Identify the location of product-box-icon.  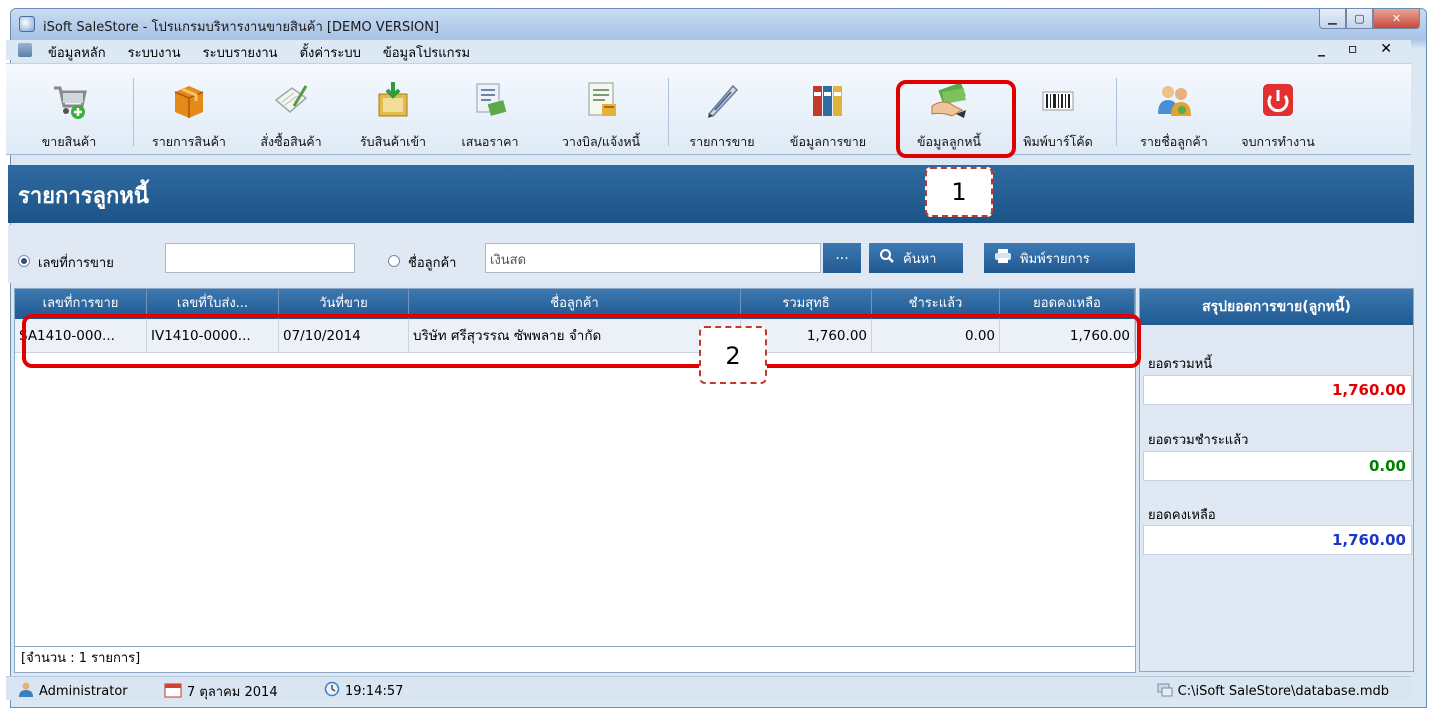
(189, 100).